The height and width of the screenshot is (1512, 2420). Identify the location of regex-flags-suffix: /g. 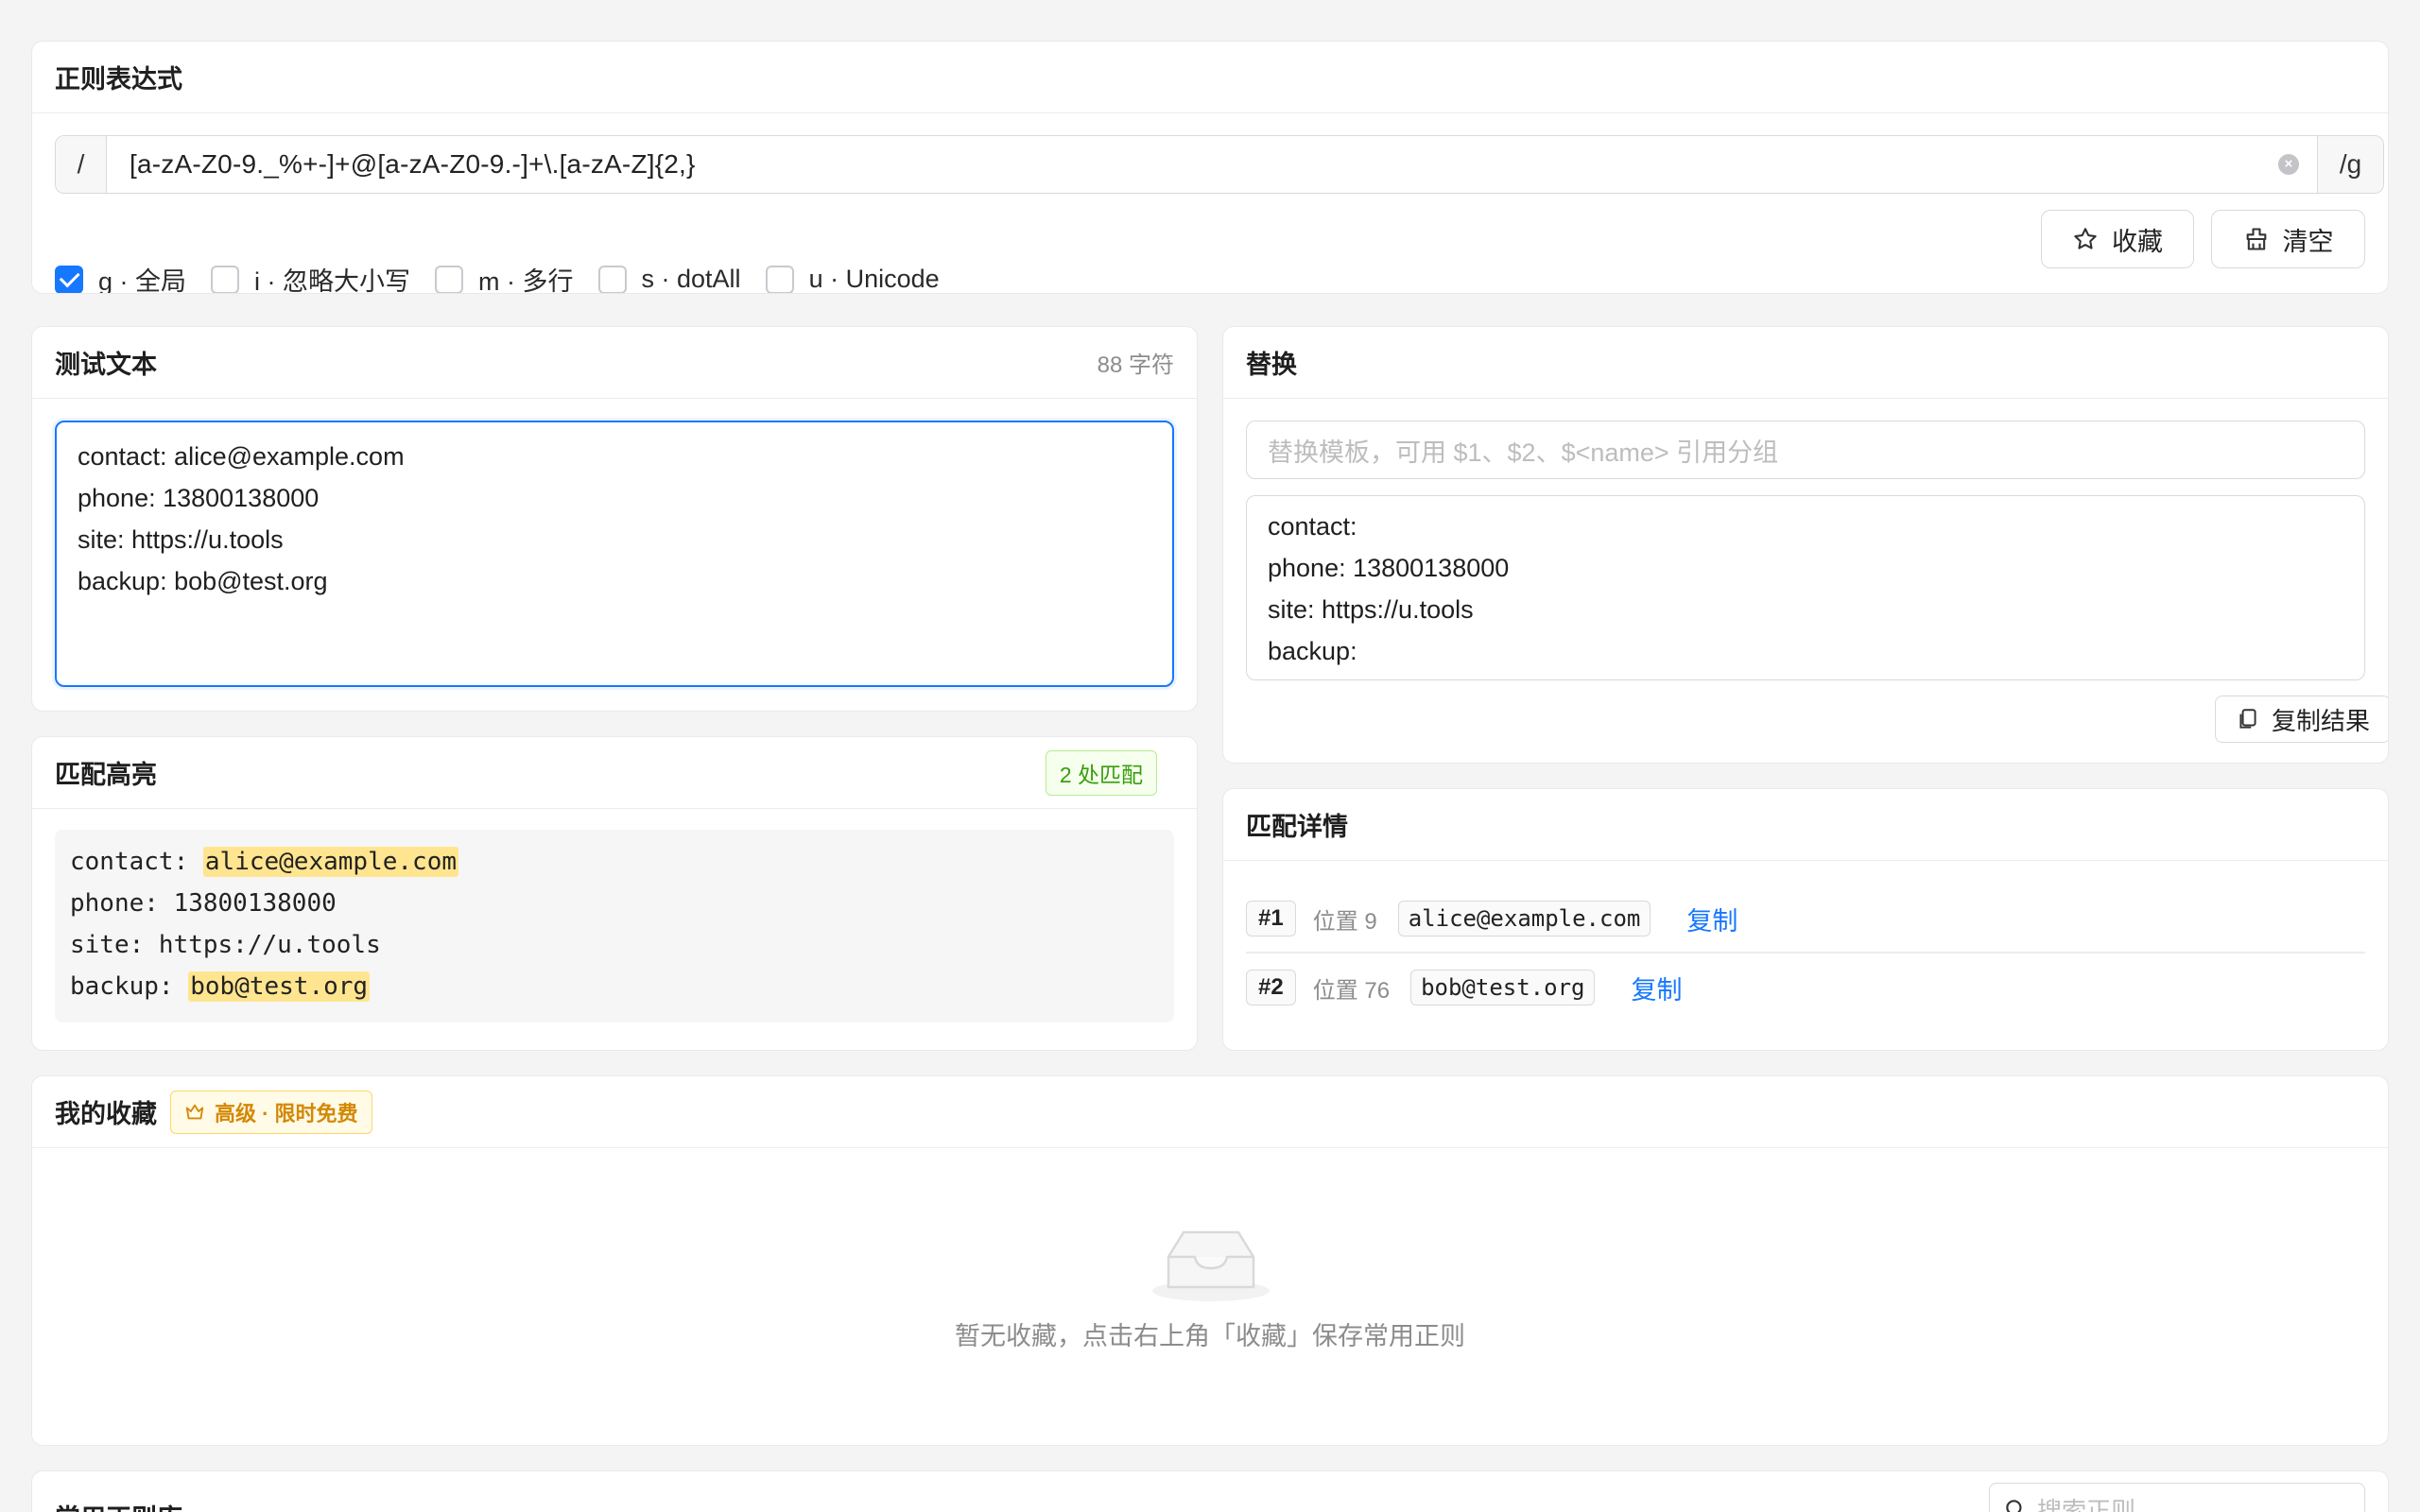
(2350, 164).